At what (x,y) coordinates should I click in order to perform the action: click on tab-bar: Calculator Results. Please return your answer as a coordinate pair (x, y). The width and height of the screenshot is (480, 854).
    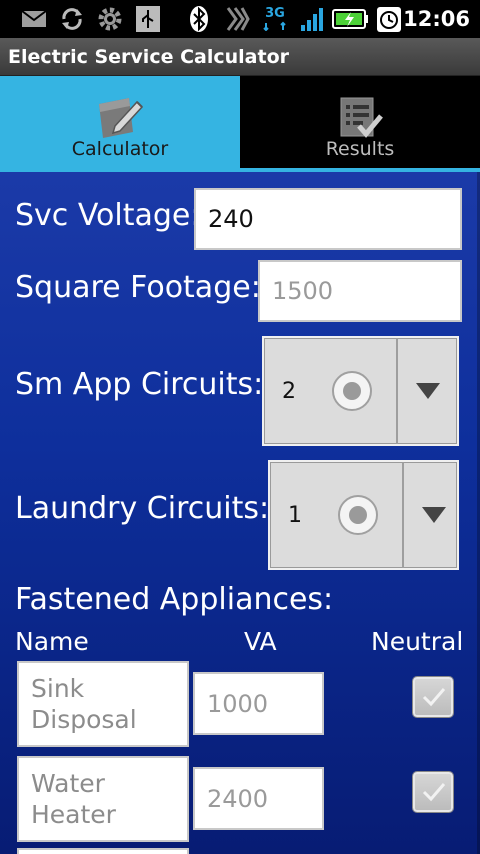
    Looking at the image, I should click on (240, 124).